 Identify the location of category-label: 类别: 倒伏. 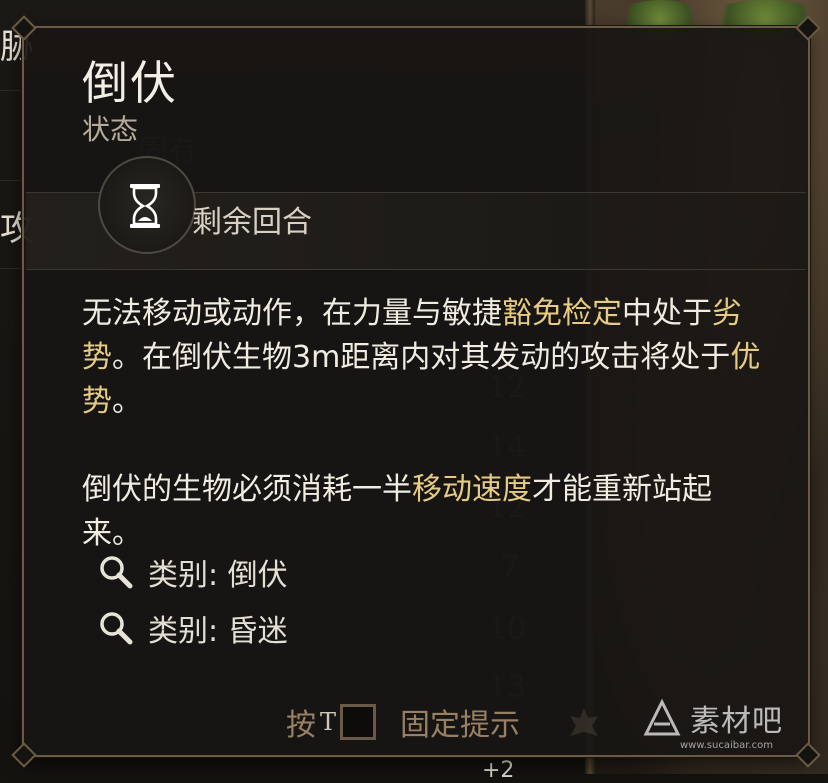
(218, 575).